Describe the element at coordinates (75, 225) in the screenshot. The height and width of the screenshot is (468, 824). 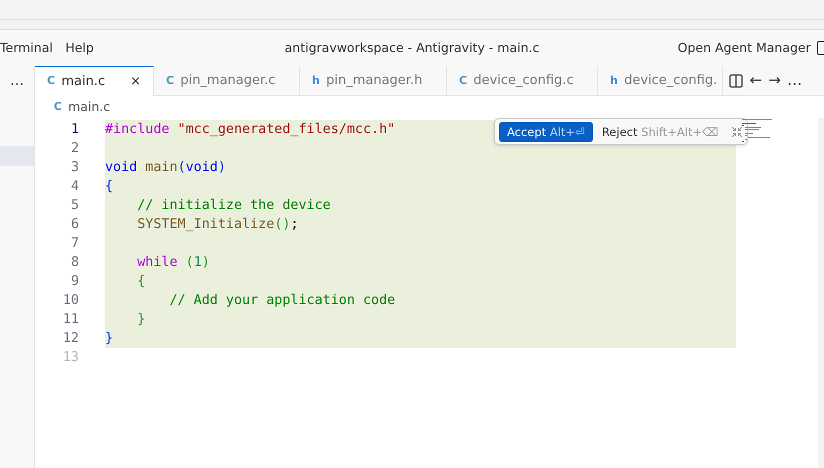
I see `line-number: 6` at that location.